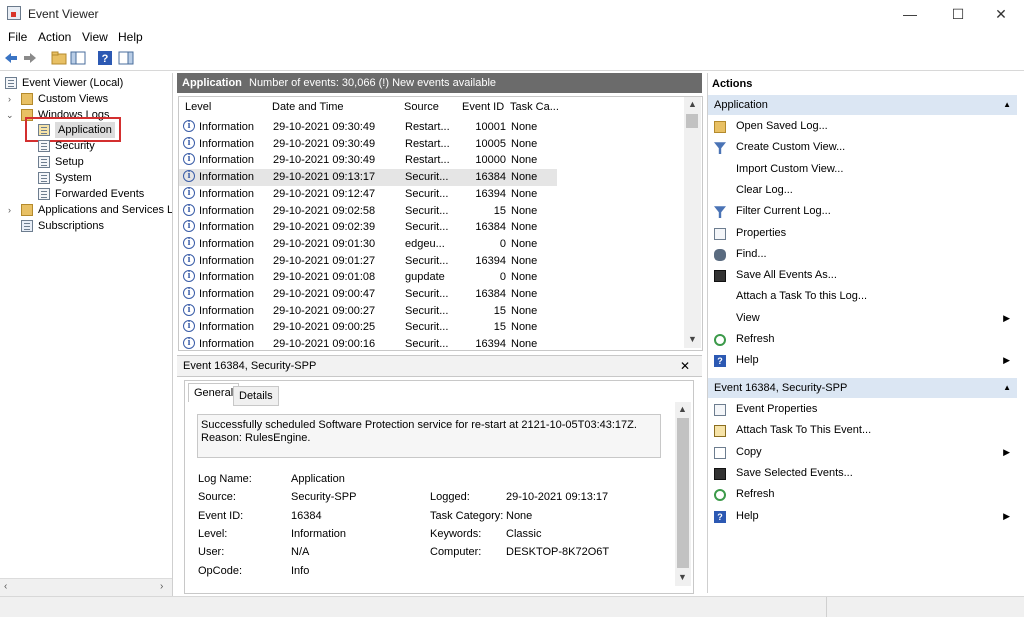 The width and height of the screenshot is (1024, 617). Describe the element at coordinates (490, 127) in the screenshot. I see `cell-event-id: 10001` at that location.